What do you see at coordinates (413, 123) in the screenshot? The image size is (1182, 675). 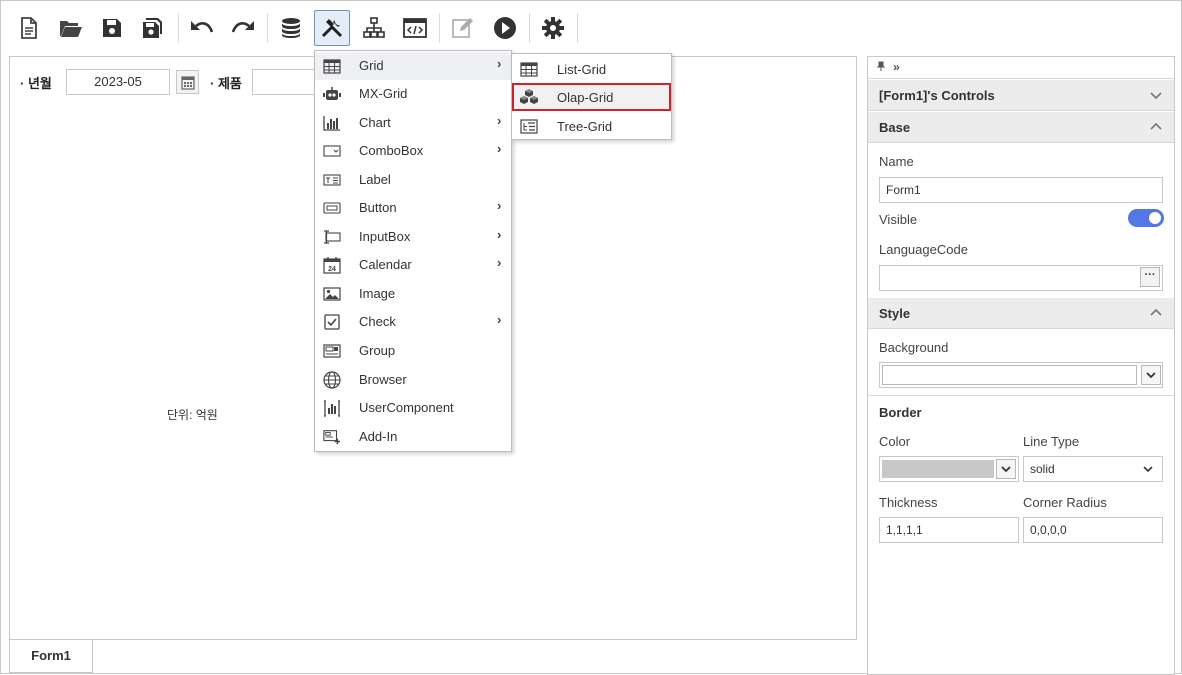 I see `menu-item-chart: Chart ›` at bounding box center [413, 123].